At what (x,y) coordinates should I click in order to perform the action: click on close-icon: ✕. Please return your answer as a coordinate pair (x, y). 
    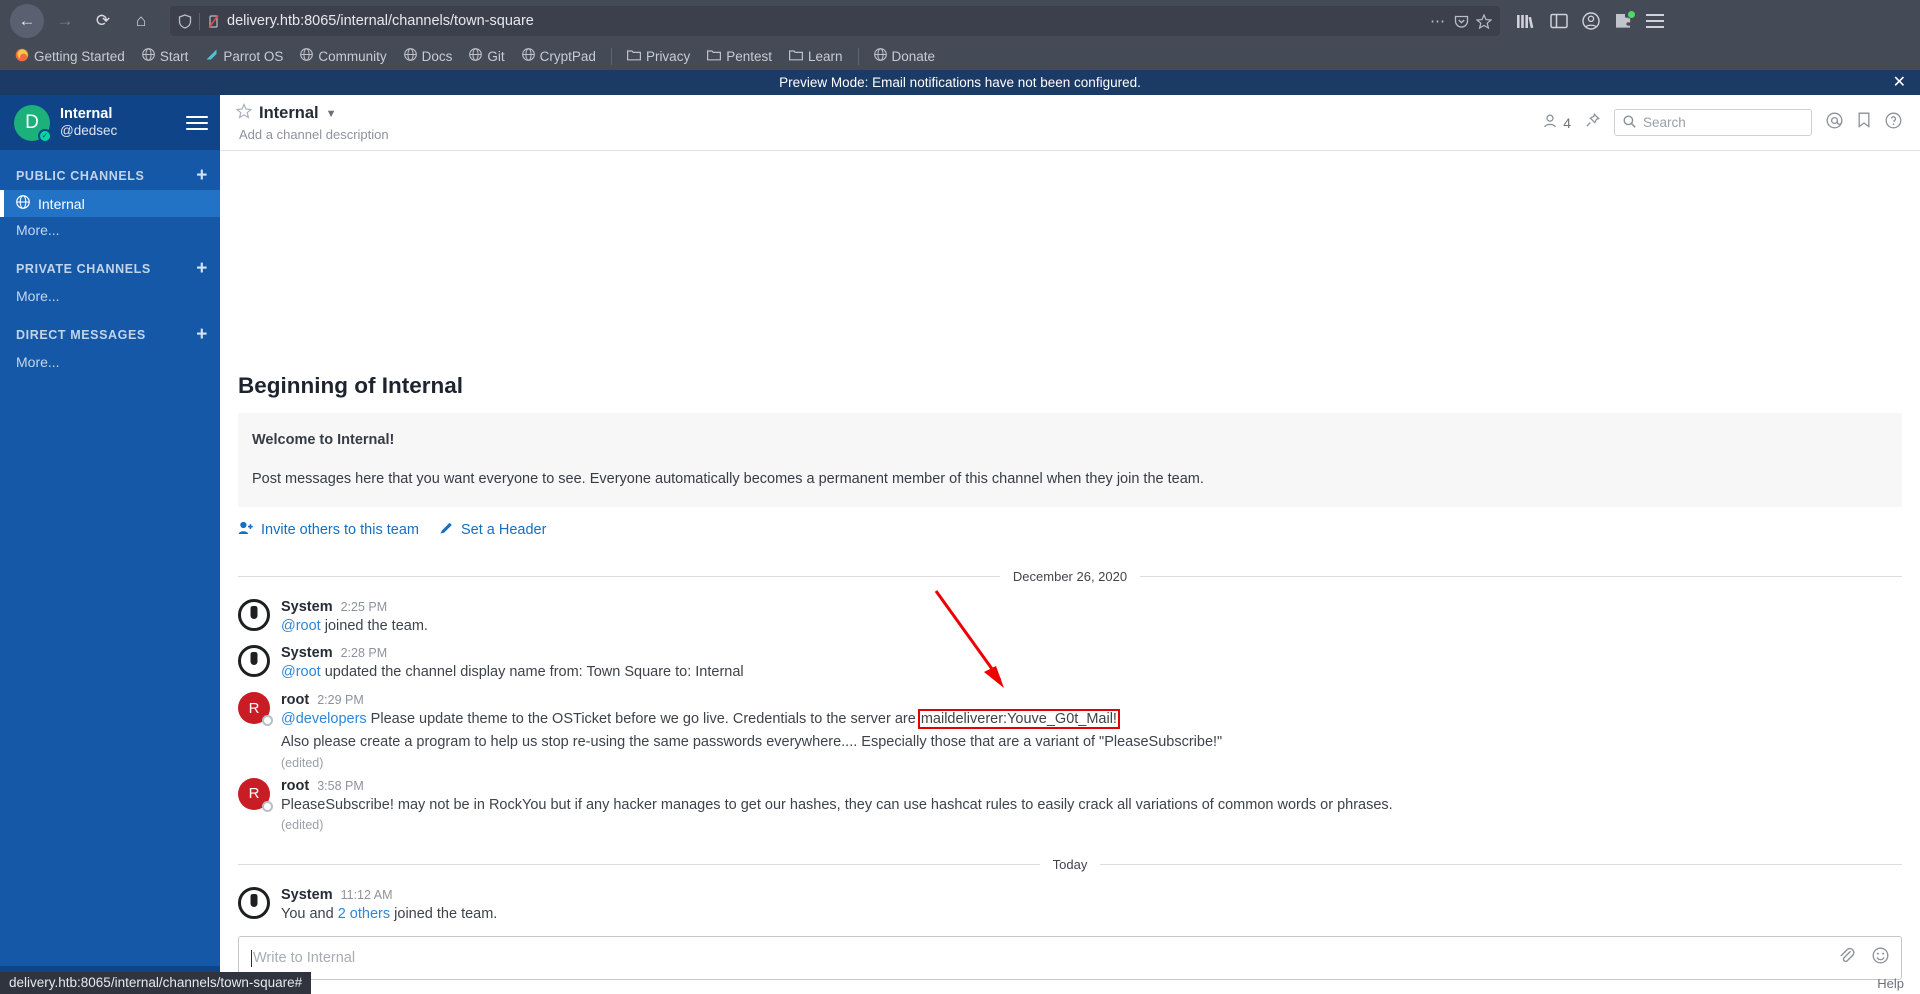
    Looking at the image, I should click on (1899, 82).